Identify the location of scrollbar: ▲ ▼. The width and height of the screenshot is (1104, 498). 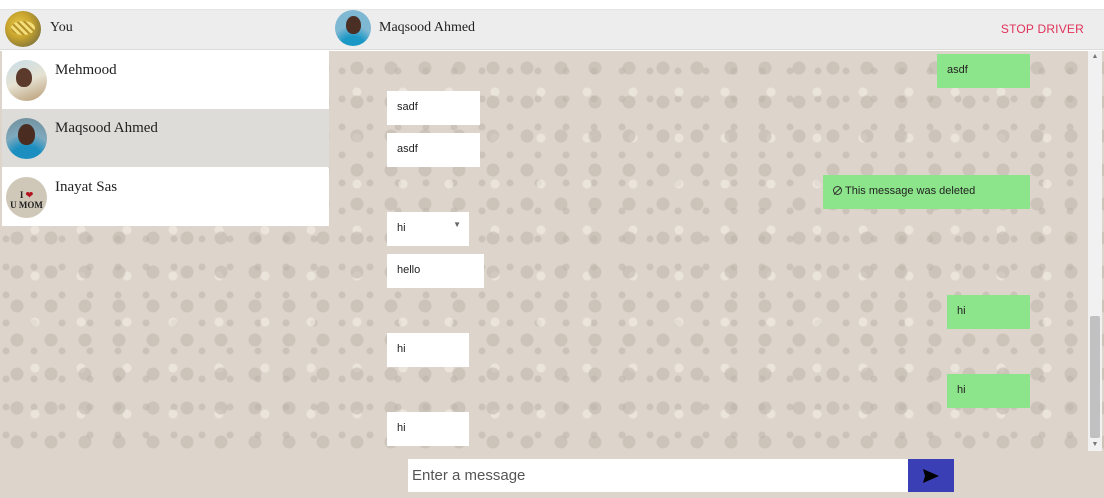
(1095, 251).